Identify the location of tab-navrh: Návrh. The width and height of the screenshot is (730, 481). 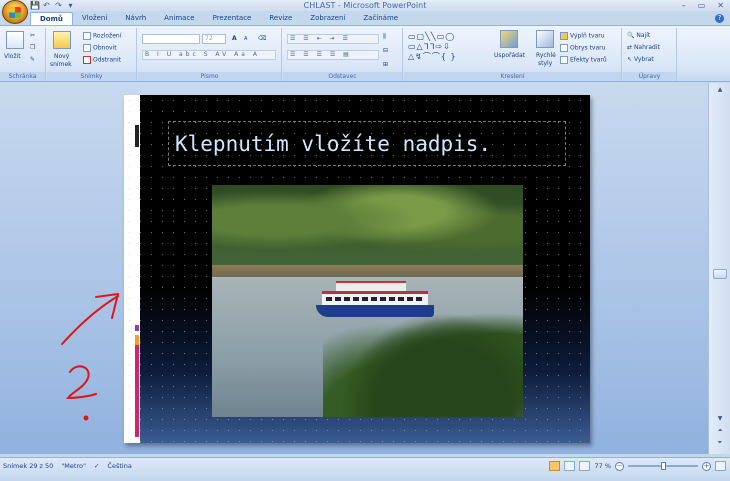
(135, 18).